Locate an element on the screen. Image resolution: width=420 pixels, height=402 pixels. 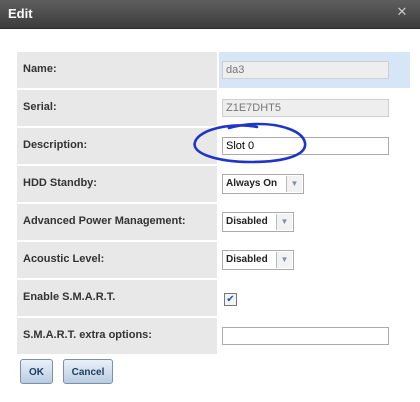
hdd-standby-value-cell: Always On ▼ is located at coordinates (314, 184).